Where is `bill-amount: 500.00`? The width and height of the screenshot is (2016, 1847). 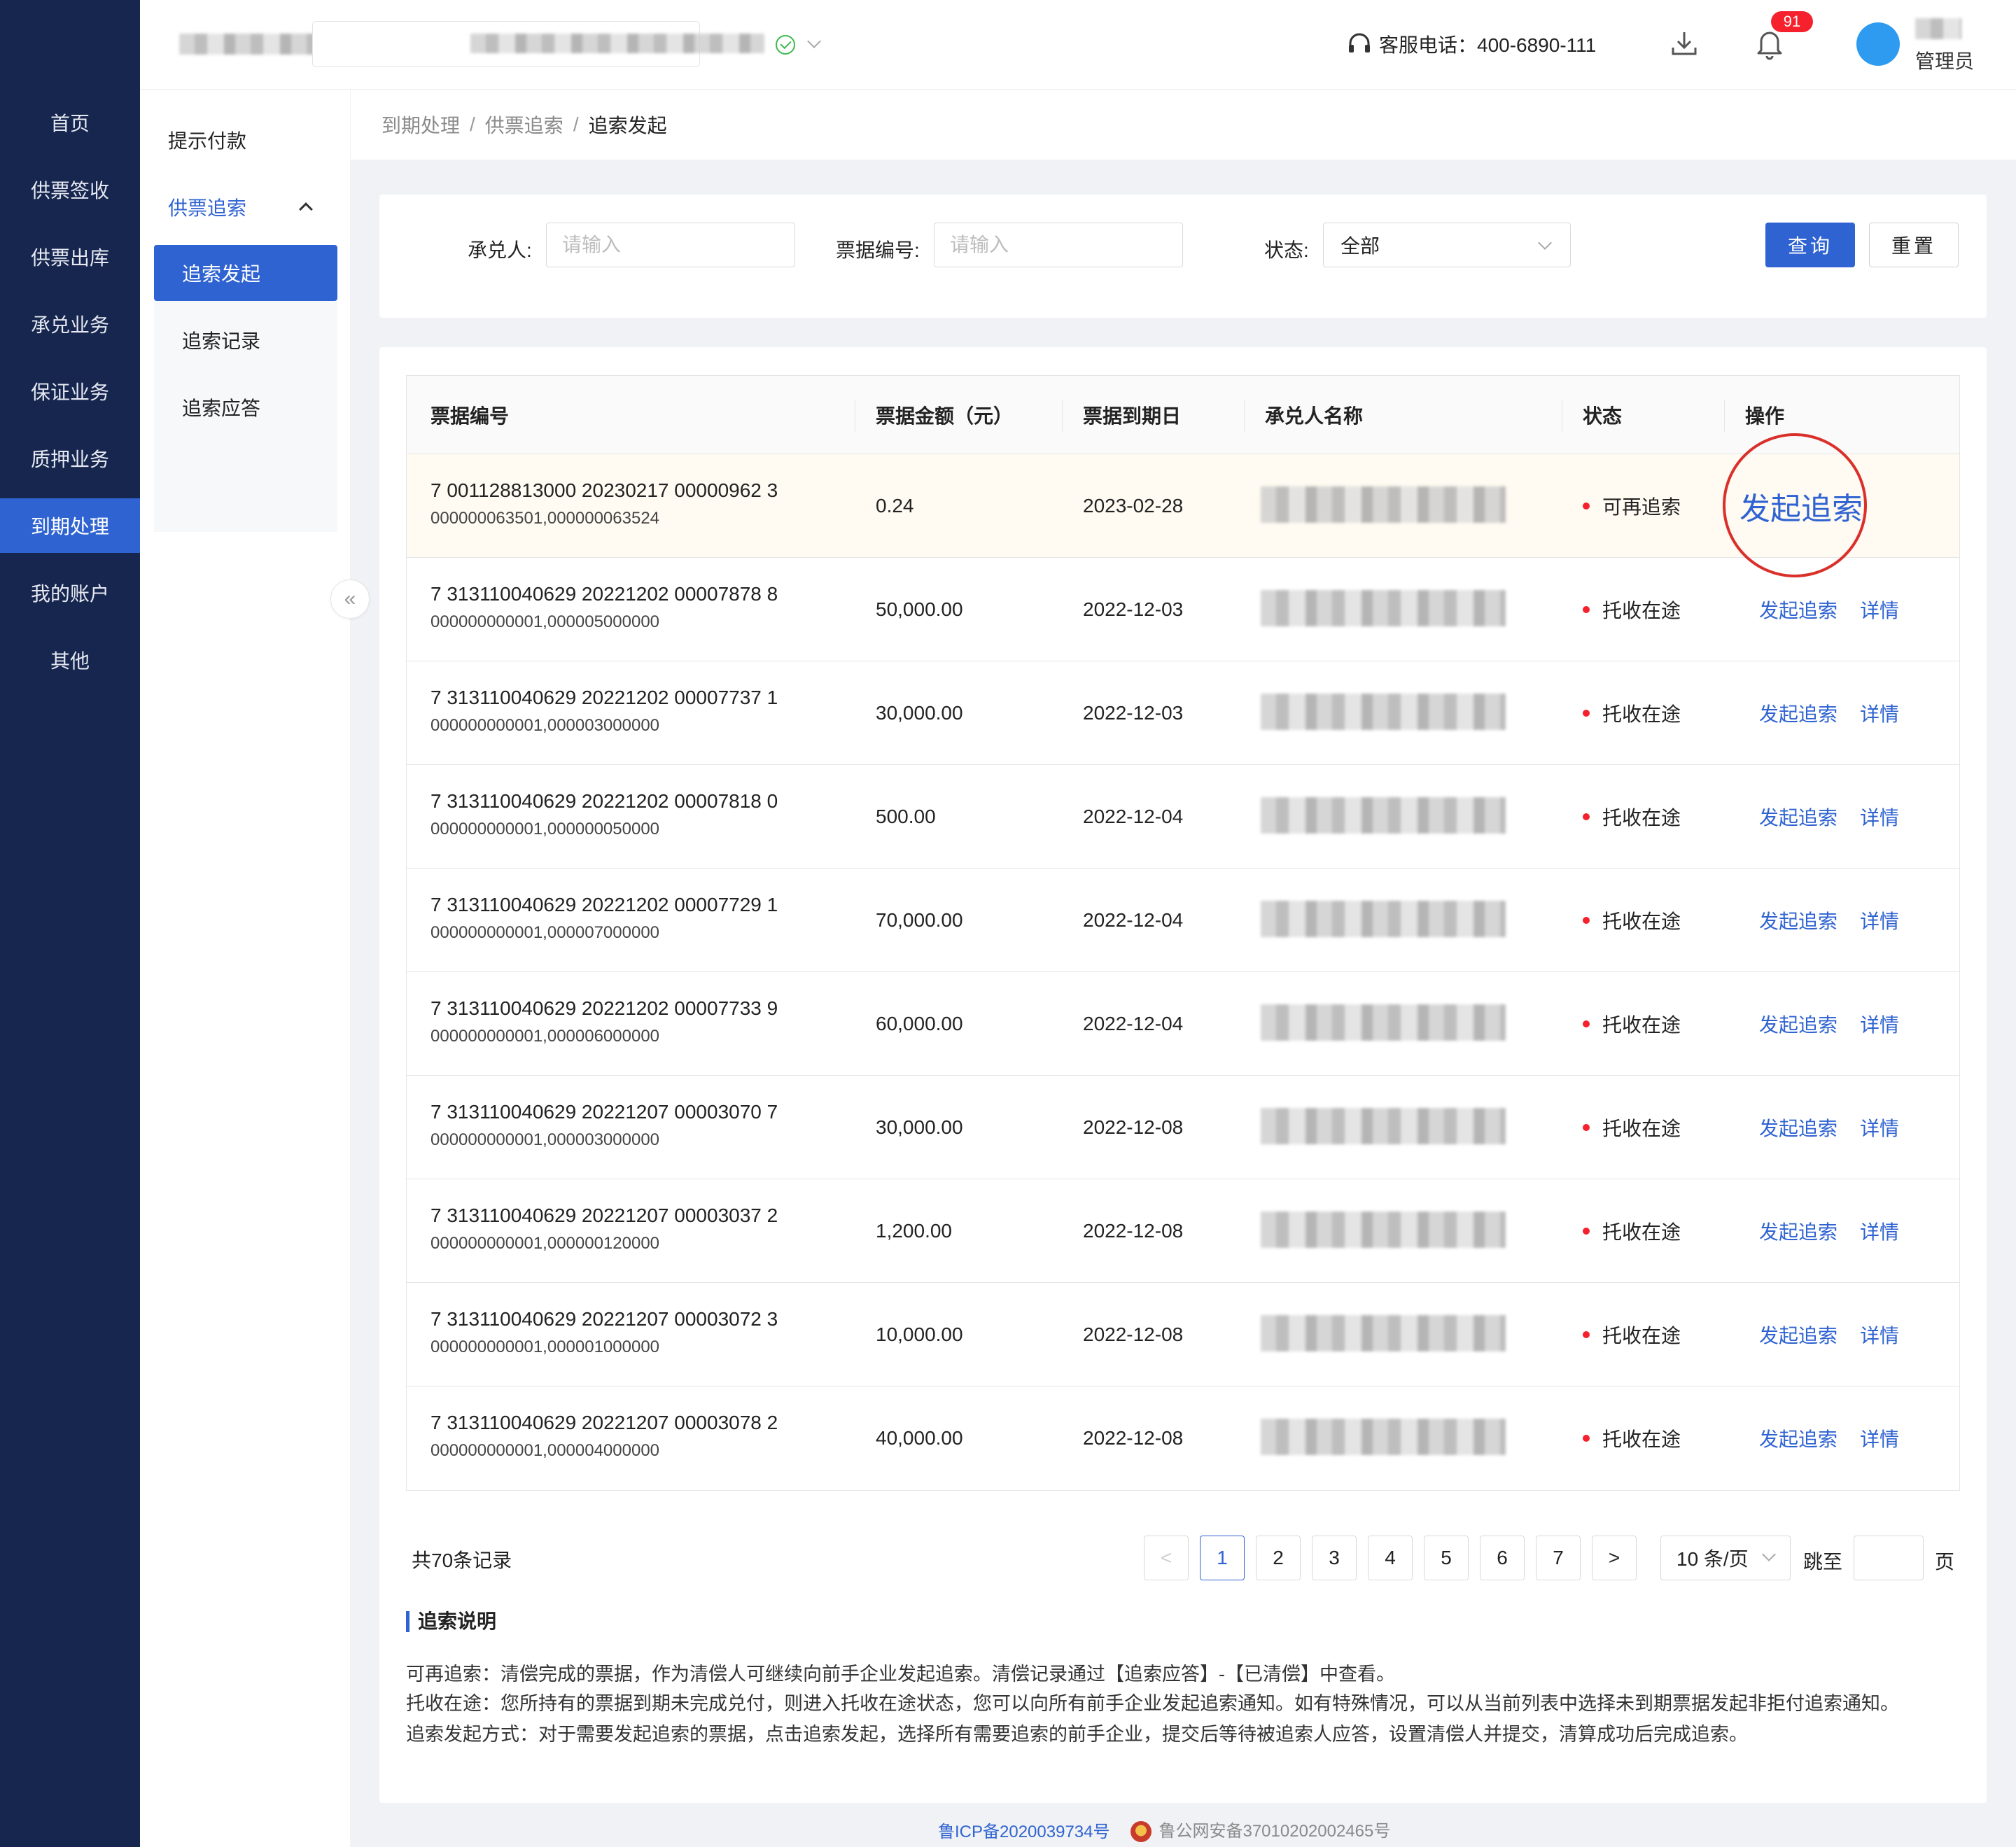
bill-amount: 500.00 is located at coordinates (906, 817).